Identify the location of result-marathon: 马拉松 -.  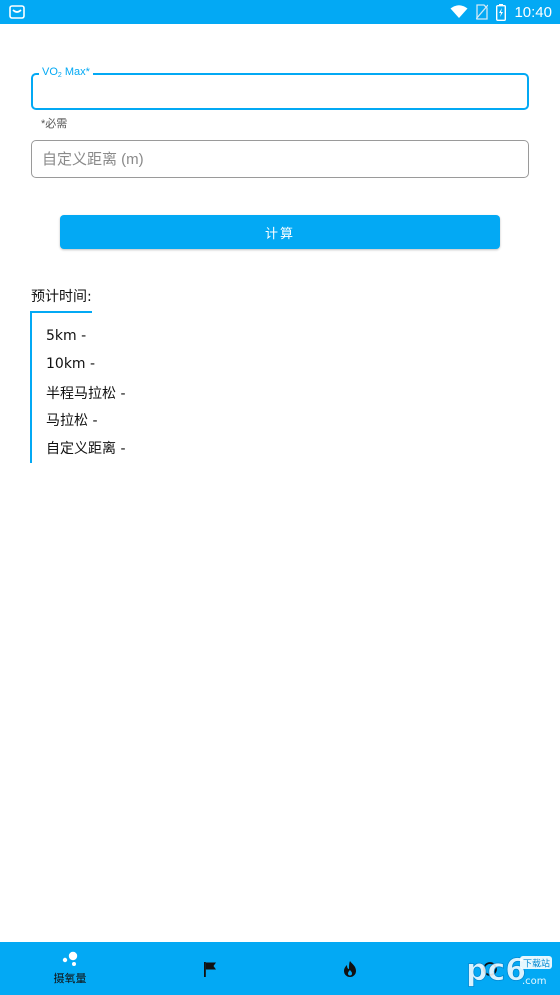
(72, 421).